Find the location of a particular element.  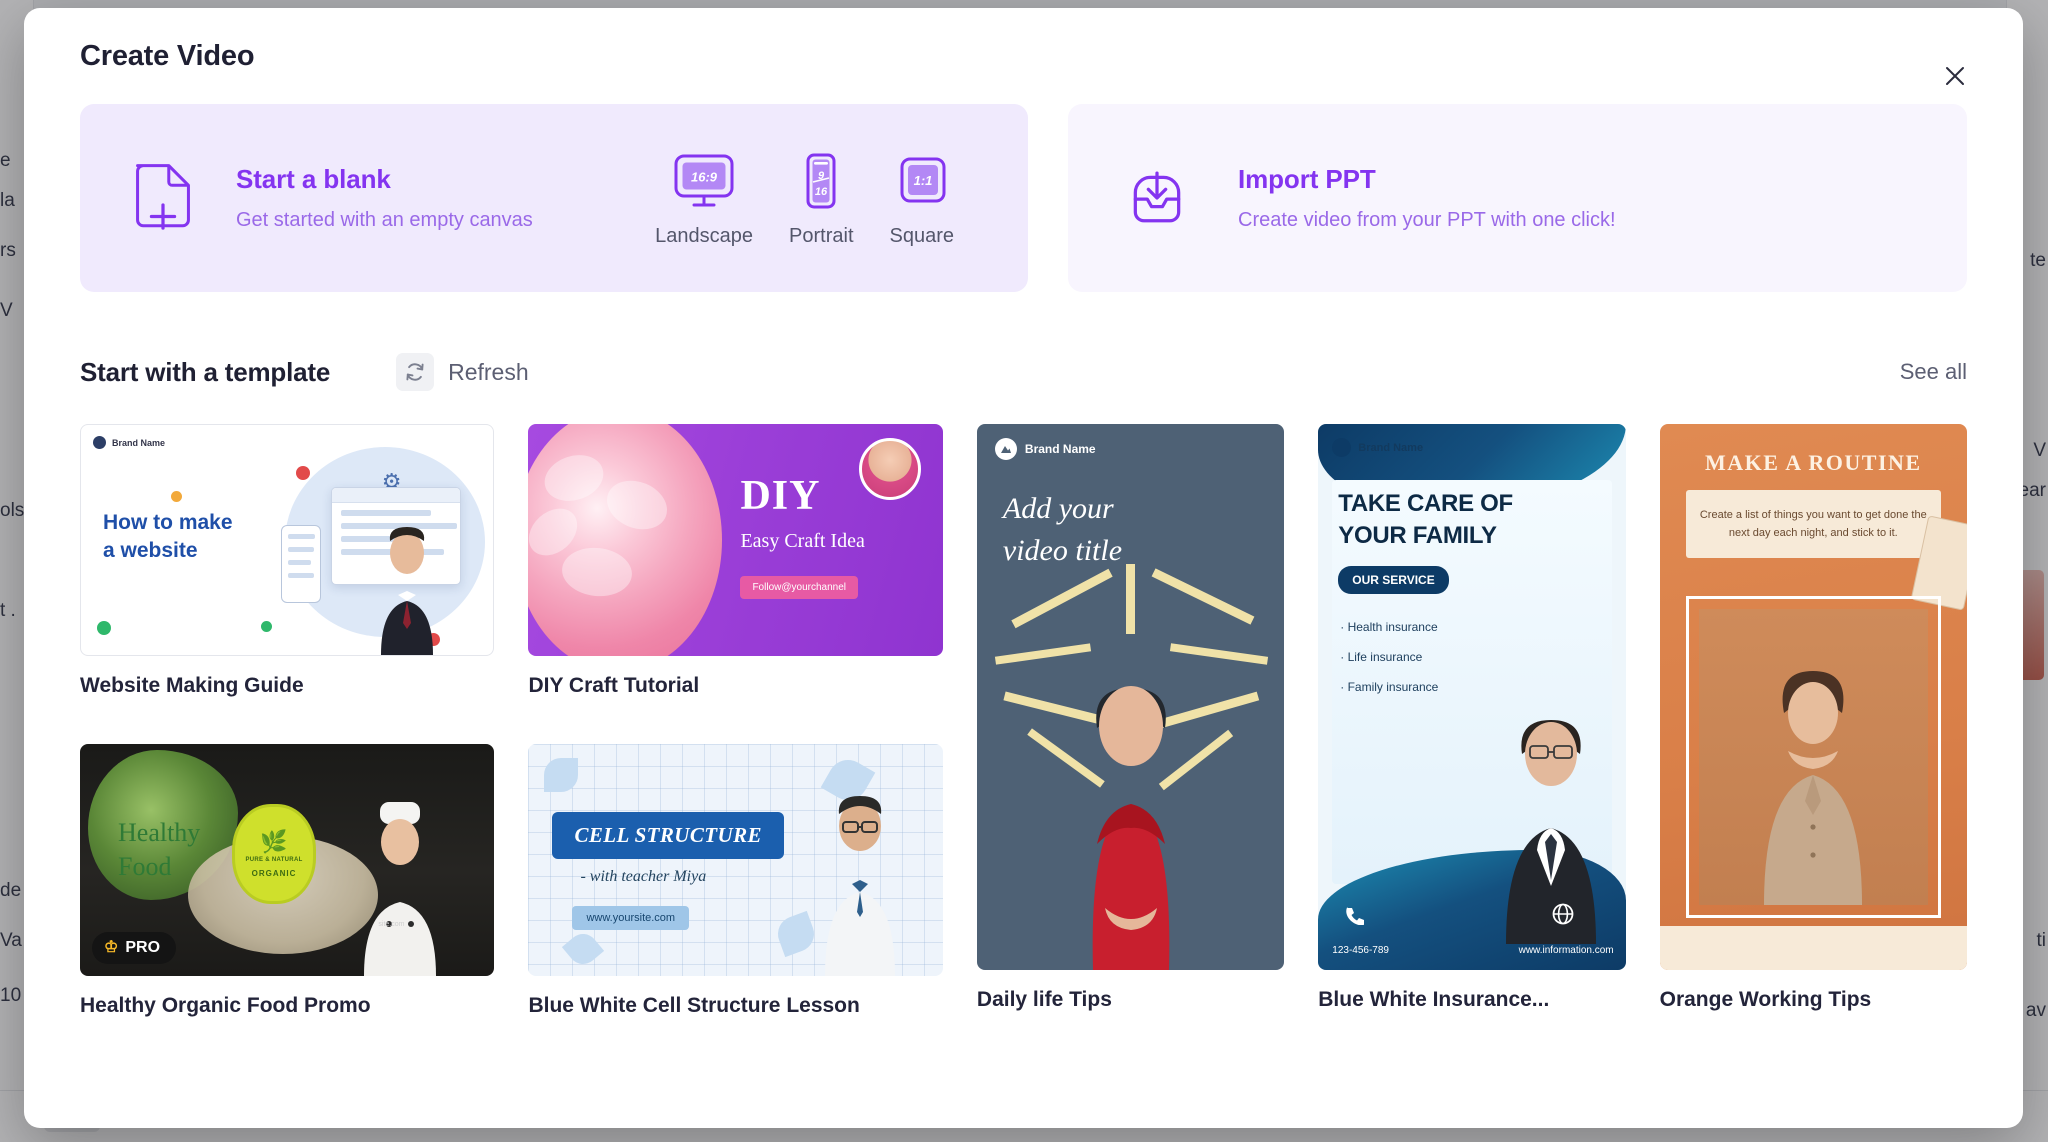

refresh-icon is located at coordinates (415, 372).